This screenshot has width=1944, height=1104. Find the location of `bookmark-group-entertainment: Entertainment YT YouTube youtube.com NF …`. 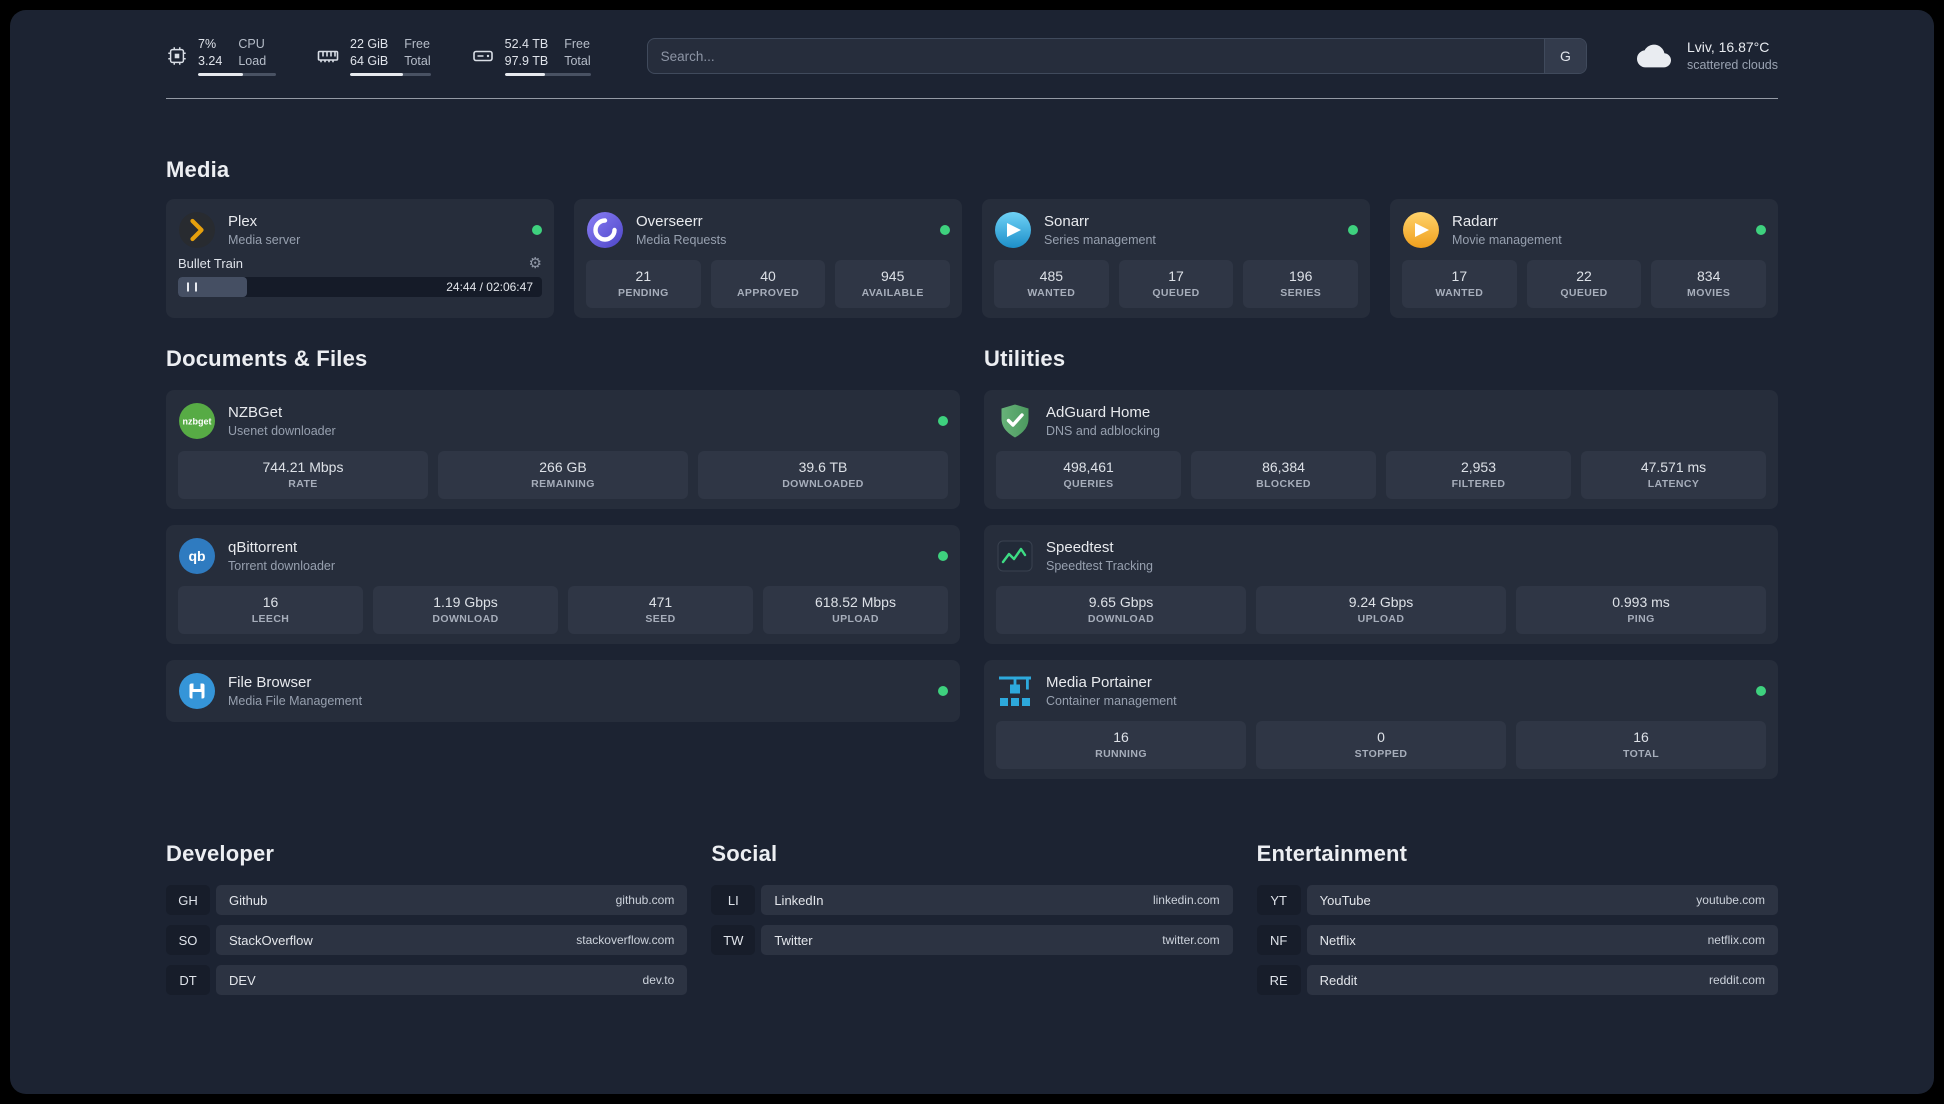

bookmark-group-entertainment: Entertainment YT YouTube youtube.com NF … is located at coordinates (1517, 923).